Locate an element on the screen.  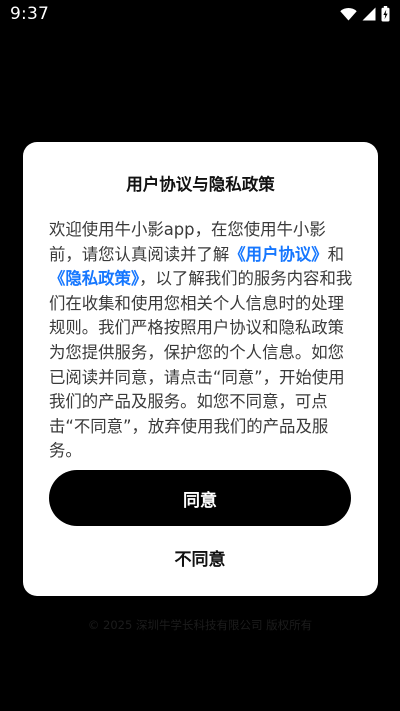
copyright-text: © 2025 深圳牛学长科技有限公司 版权所有 is located at coordinates (200, 625).